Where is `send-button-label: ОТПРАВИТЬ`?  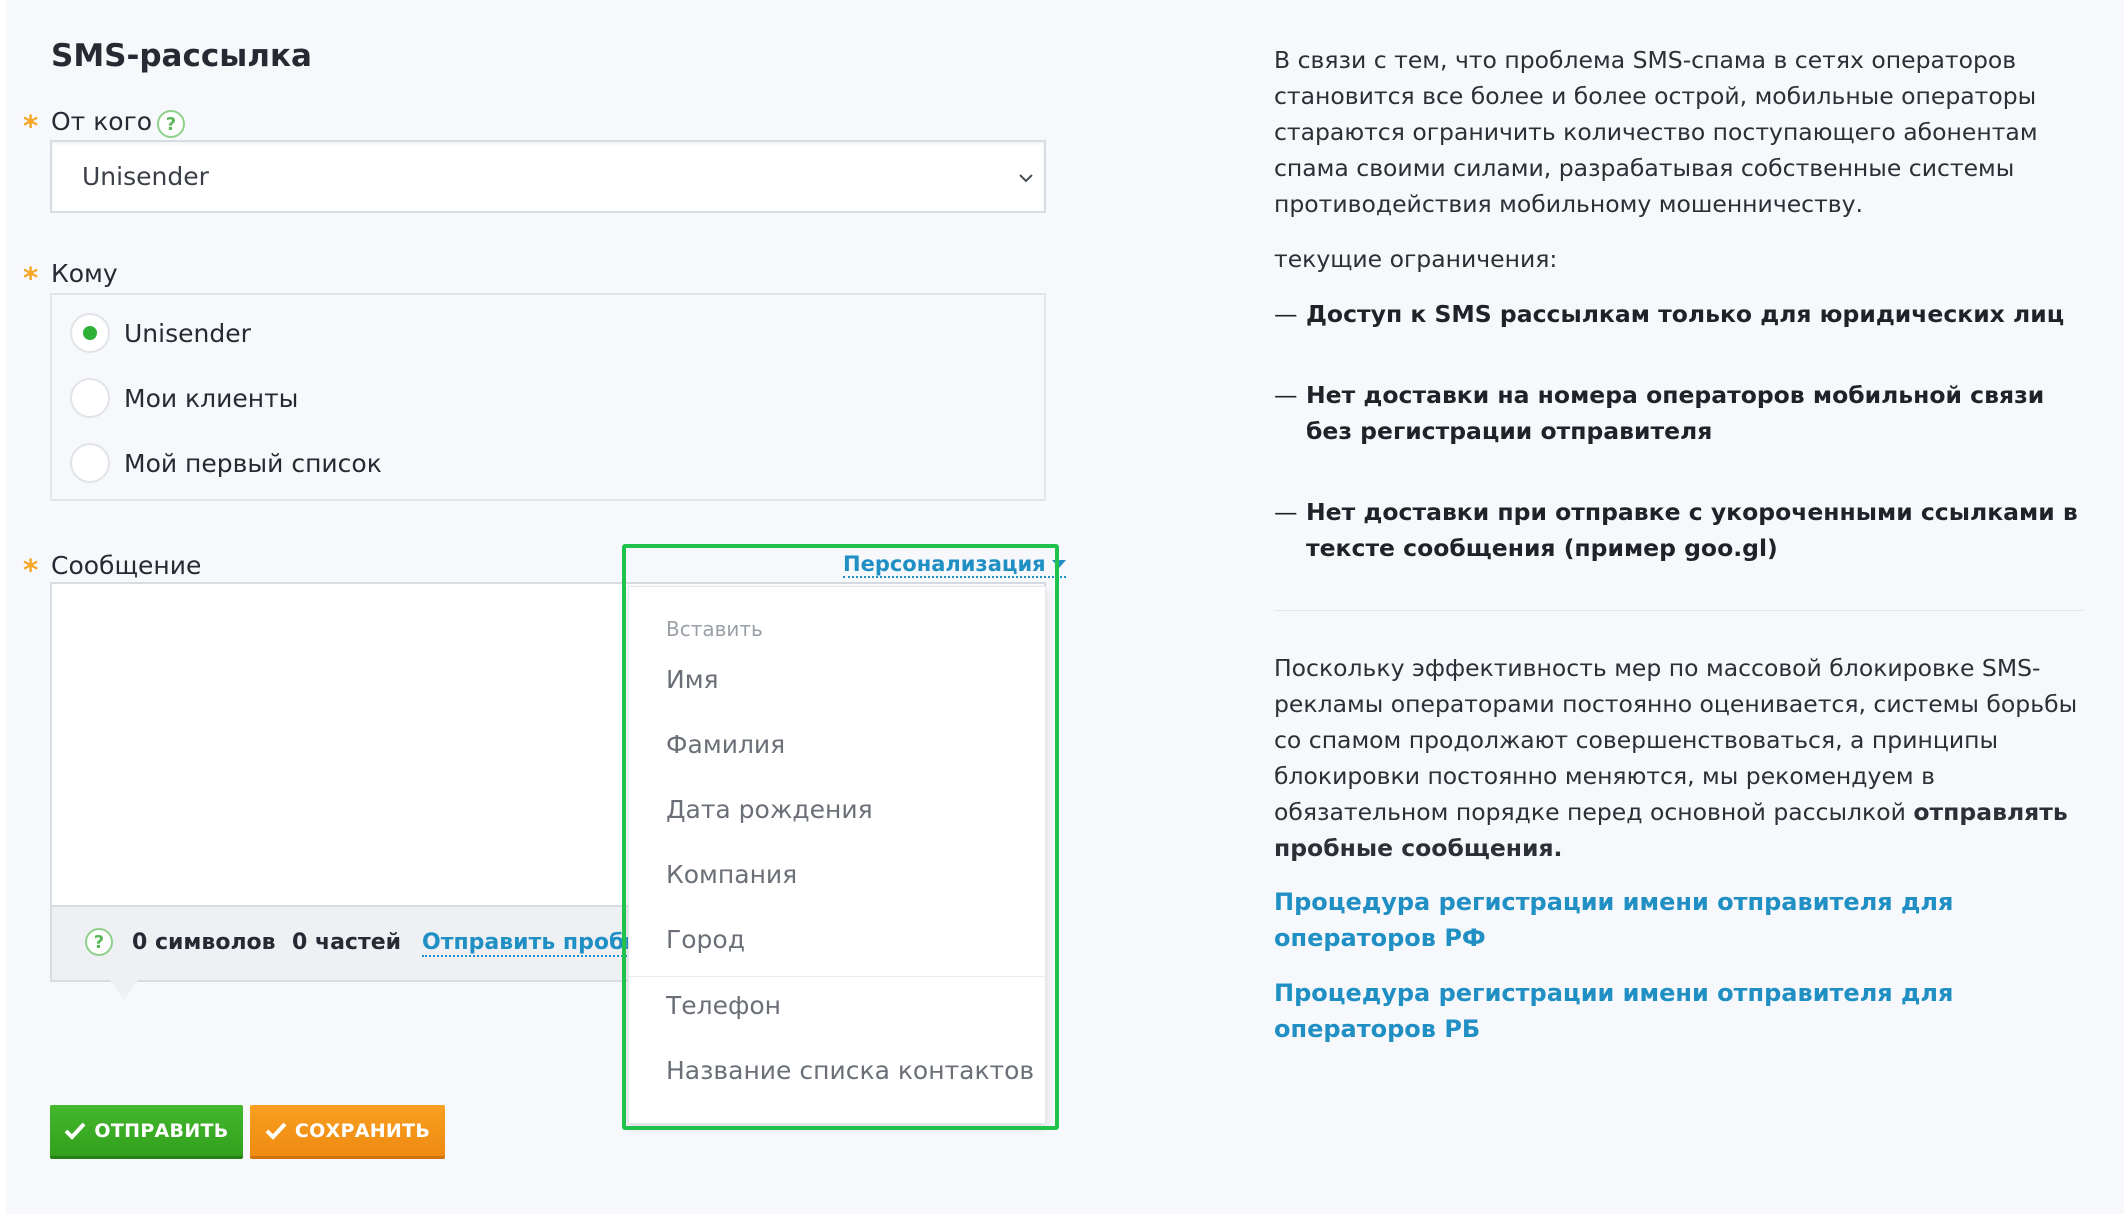
send-button-label: ОТПРАВИТЬ is located at coordinates (161, 1130).